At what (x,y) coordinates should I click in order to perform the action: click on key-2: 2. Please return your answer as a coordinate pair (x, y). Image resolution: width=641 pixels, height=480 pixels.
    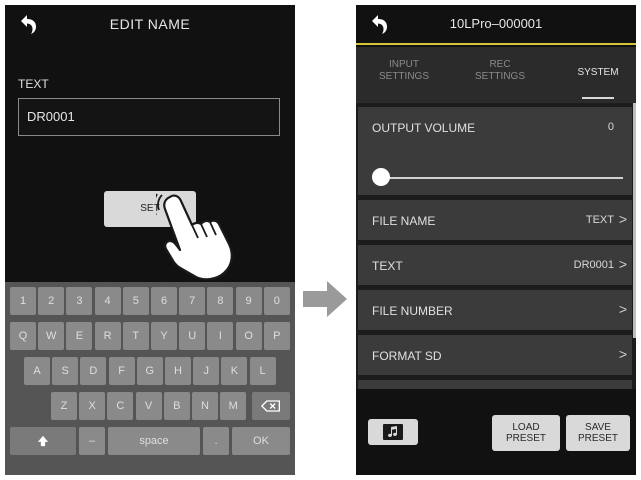
    Looking at the image, I should click on (51, 301).